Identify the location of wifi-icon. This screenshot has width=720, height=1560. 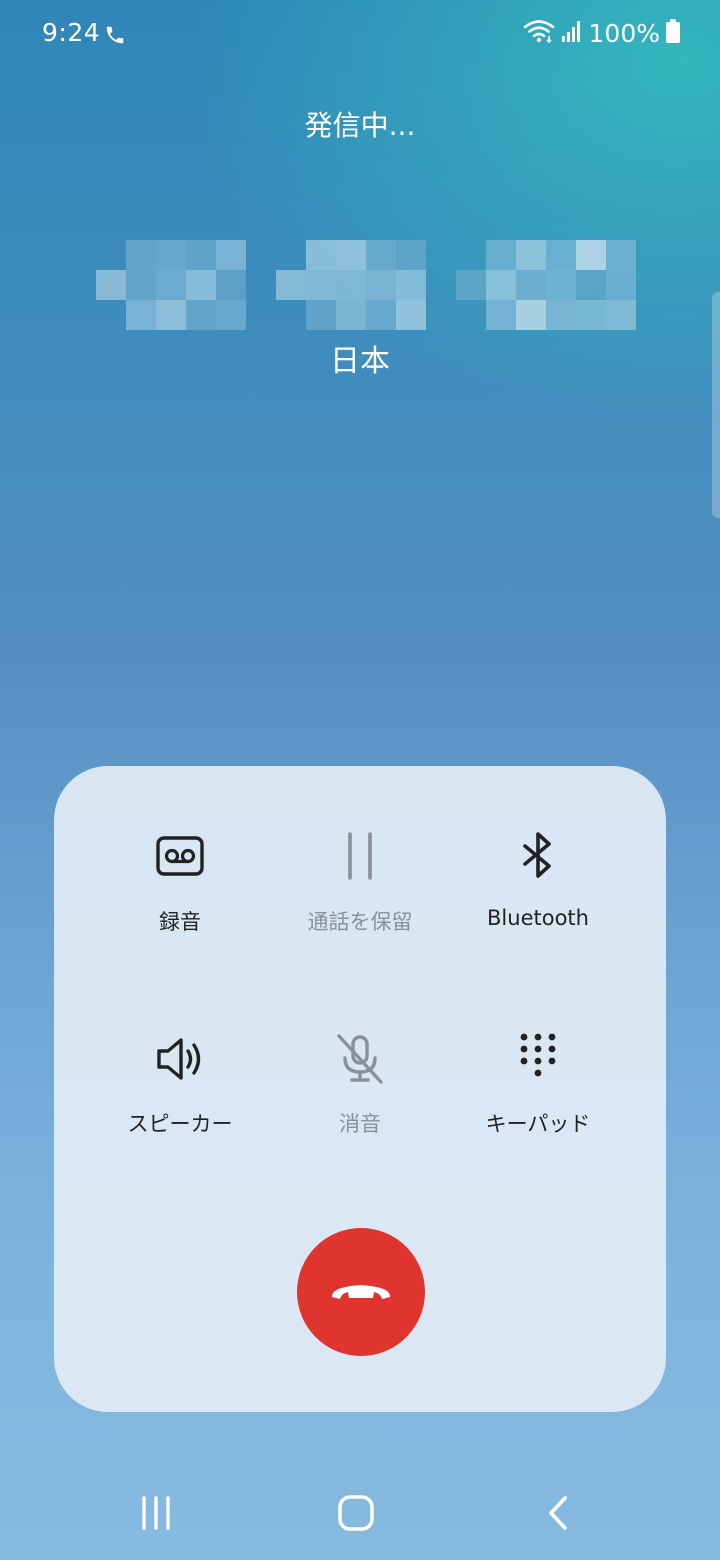
(539, 33).